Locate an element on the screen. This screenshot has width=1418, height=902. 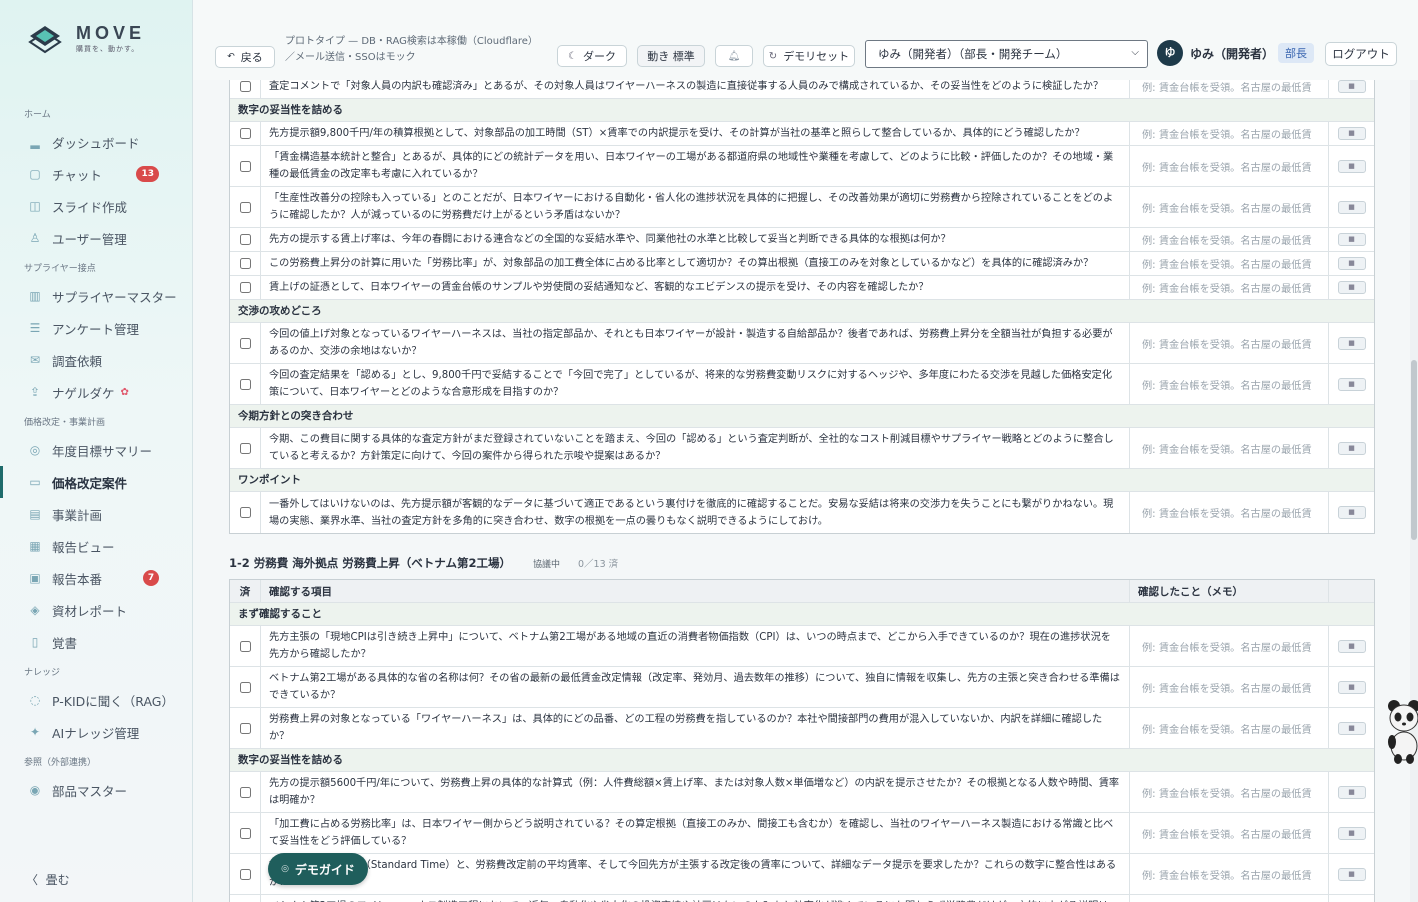
sidebar-item: ◌ P-KIDに聞く（RAG） is located at coordinates (96, 700).